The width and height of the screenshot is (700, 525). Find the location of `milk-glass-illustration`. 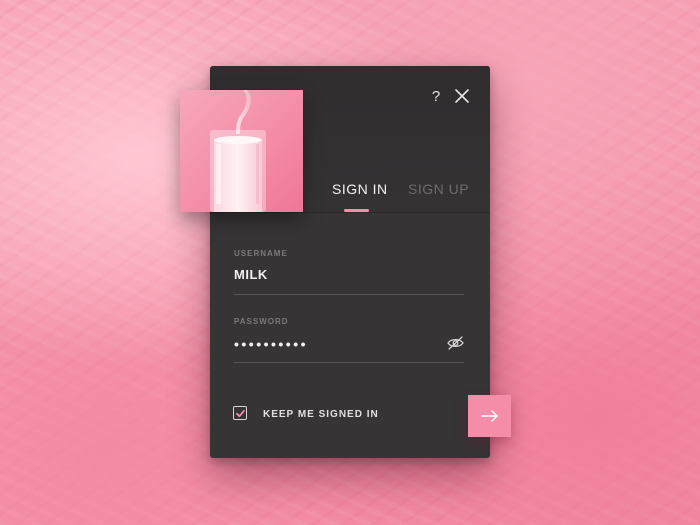

milk-glass-illustration is located at coordinates (238, 151).